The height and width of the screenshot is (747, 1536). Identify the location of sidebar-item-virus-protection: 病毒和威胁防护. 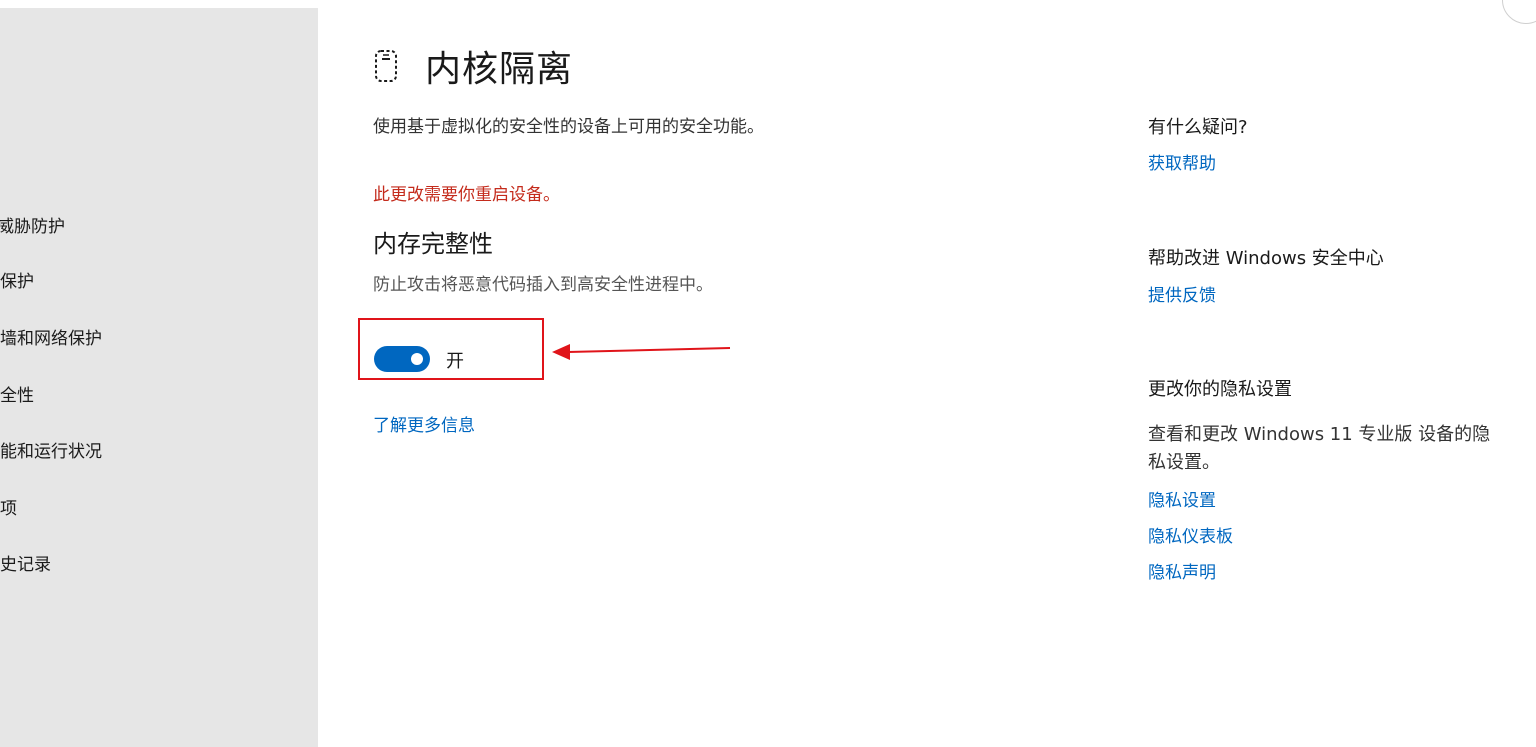
(32, 224).